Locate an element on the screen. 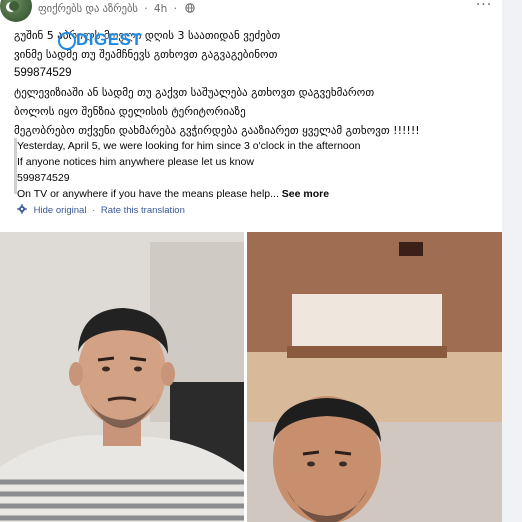  globe-icon is located at coordinates (190, 8).